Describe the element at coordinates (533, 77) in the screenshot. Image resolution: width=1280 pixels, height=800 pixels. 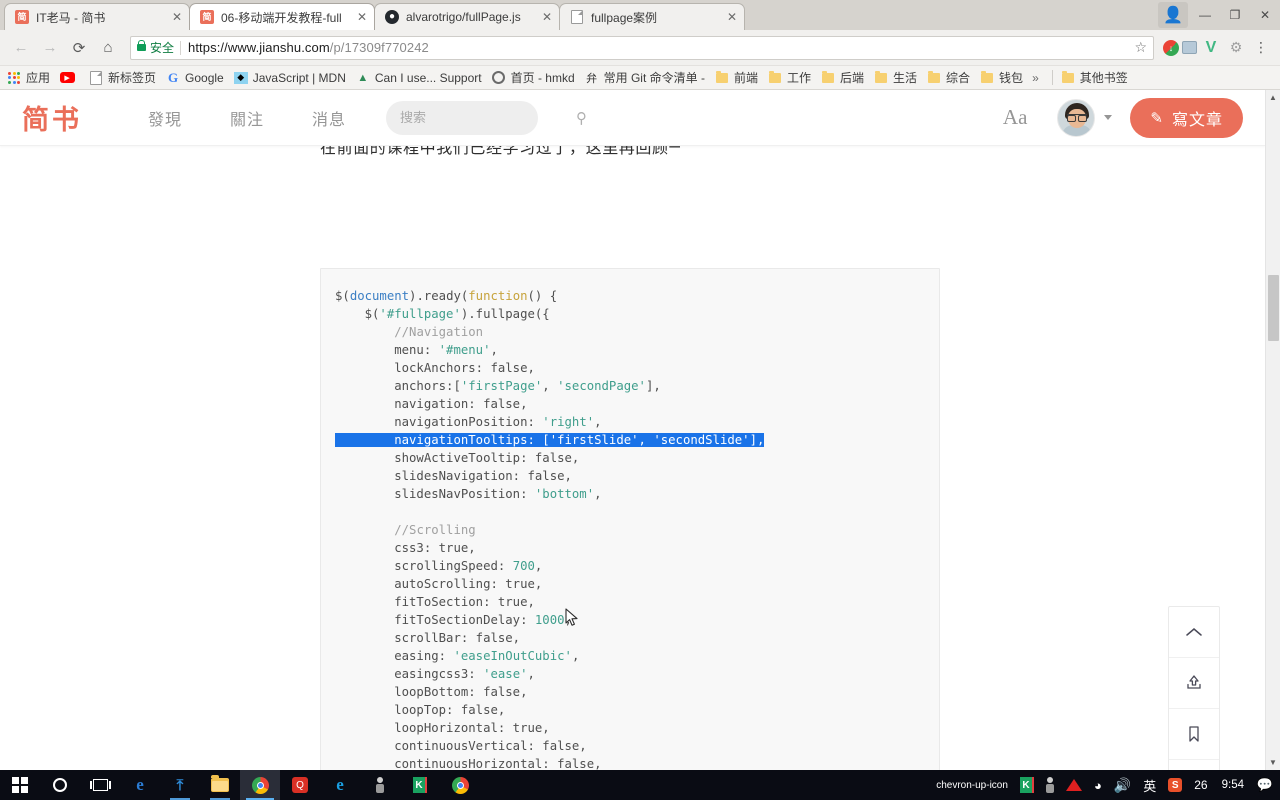
I see `bookmark-item-hmkd: 首页 - hmkd` at that location.